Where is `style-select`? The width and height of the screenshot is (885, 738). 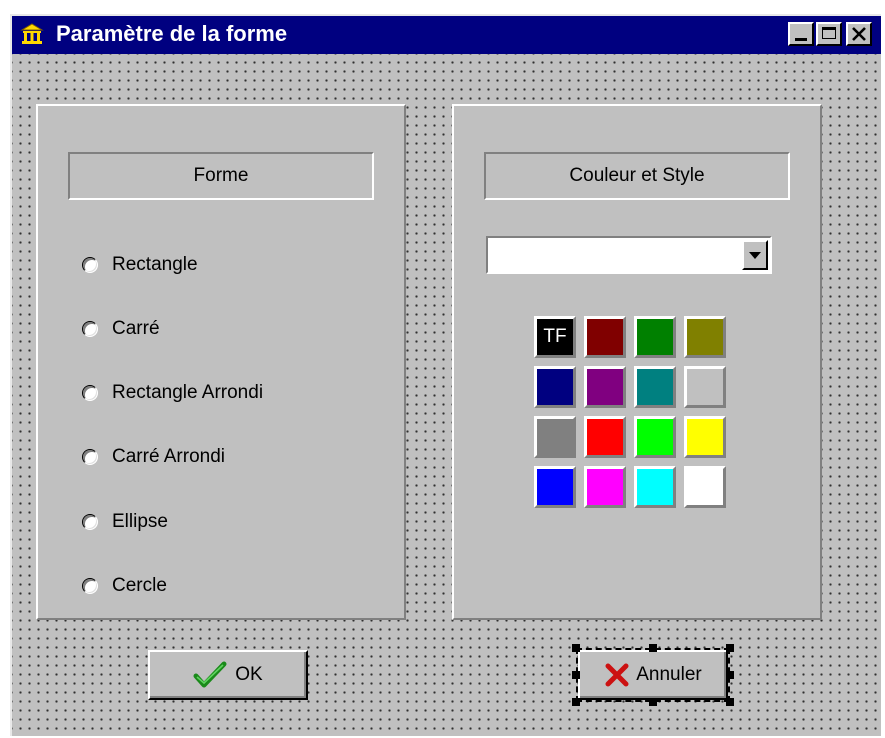
style-select is located at coordinates (629, 255).